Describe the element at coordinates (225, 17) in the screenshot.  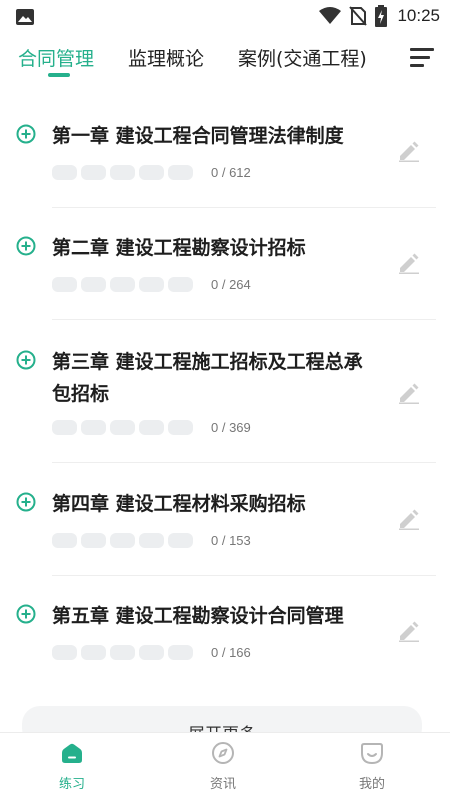
I see `status-bar: 10:25` at that location.